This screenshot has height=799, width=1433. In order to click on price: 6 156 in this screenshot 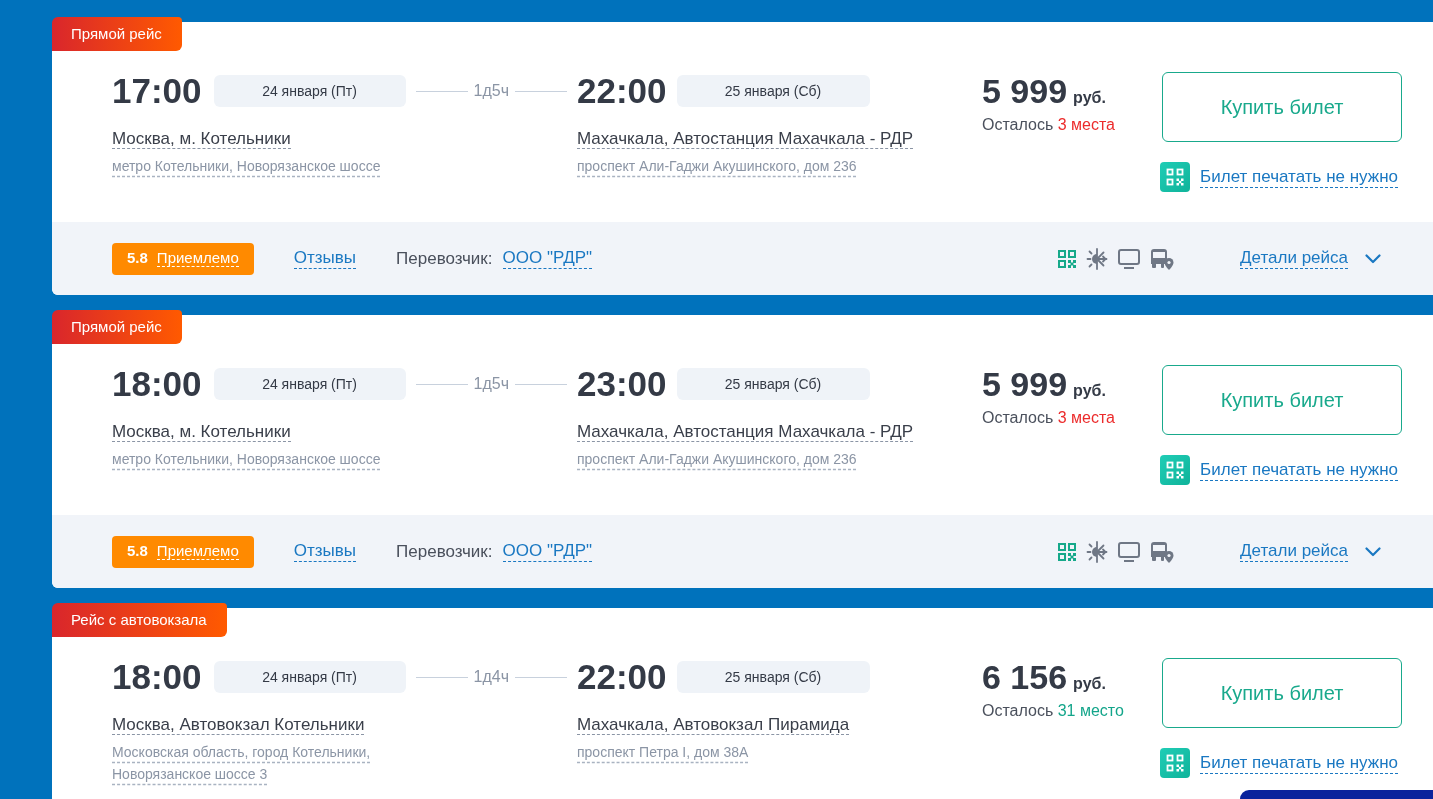, I will do `click(1025, 677)`.